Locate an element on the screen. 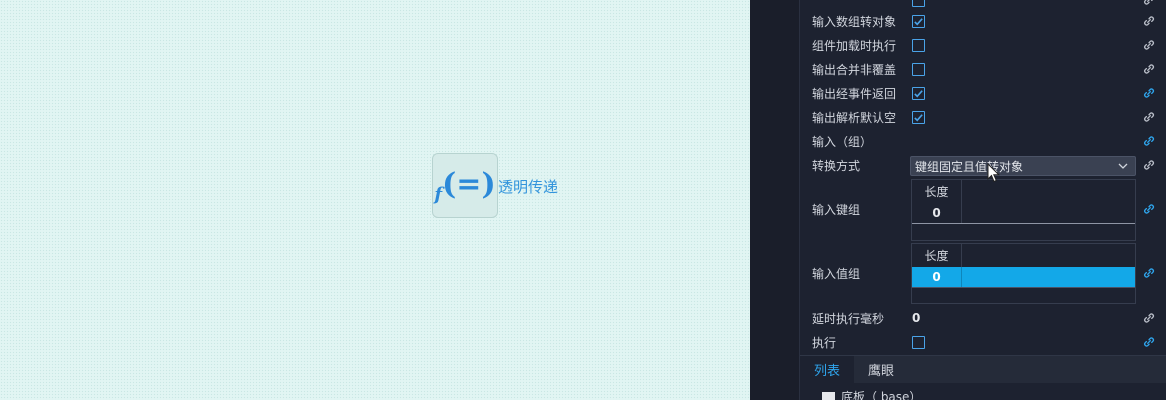  value-group-table: 长度 0 is located at coordinates (1023, 273).